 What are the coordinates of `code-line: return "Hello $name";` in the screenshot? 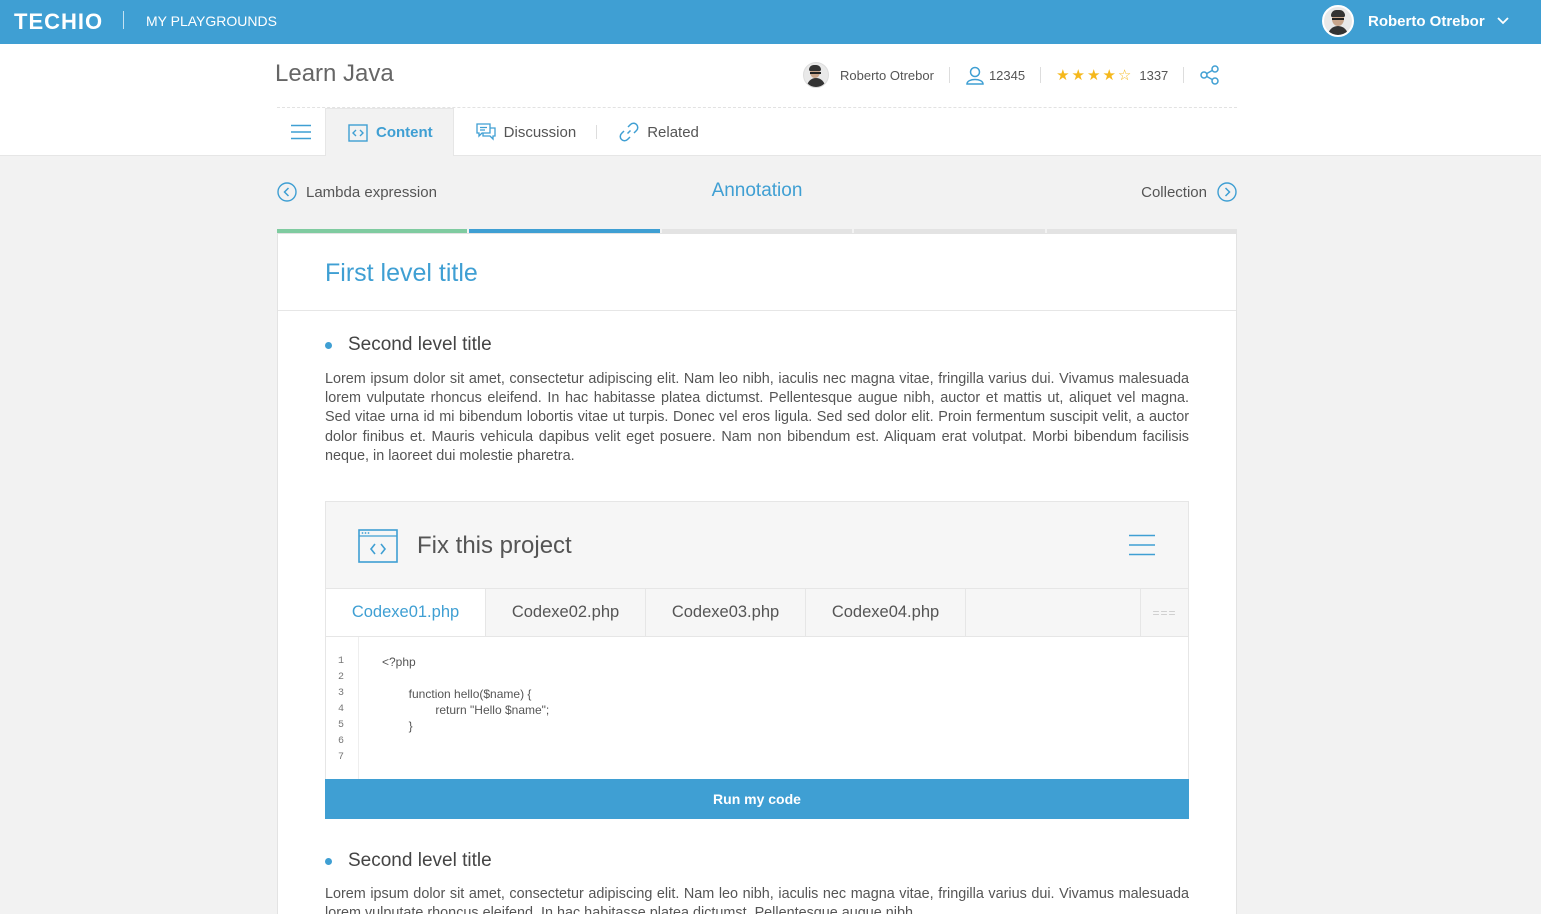 It's located at (466, 710).